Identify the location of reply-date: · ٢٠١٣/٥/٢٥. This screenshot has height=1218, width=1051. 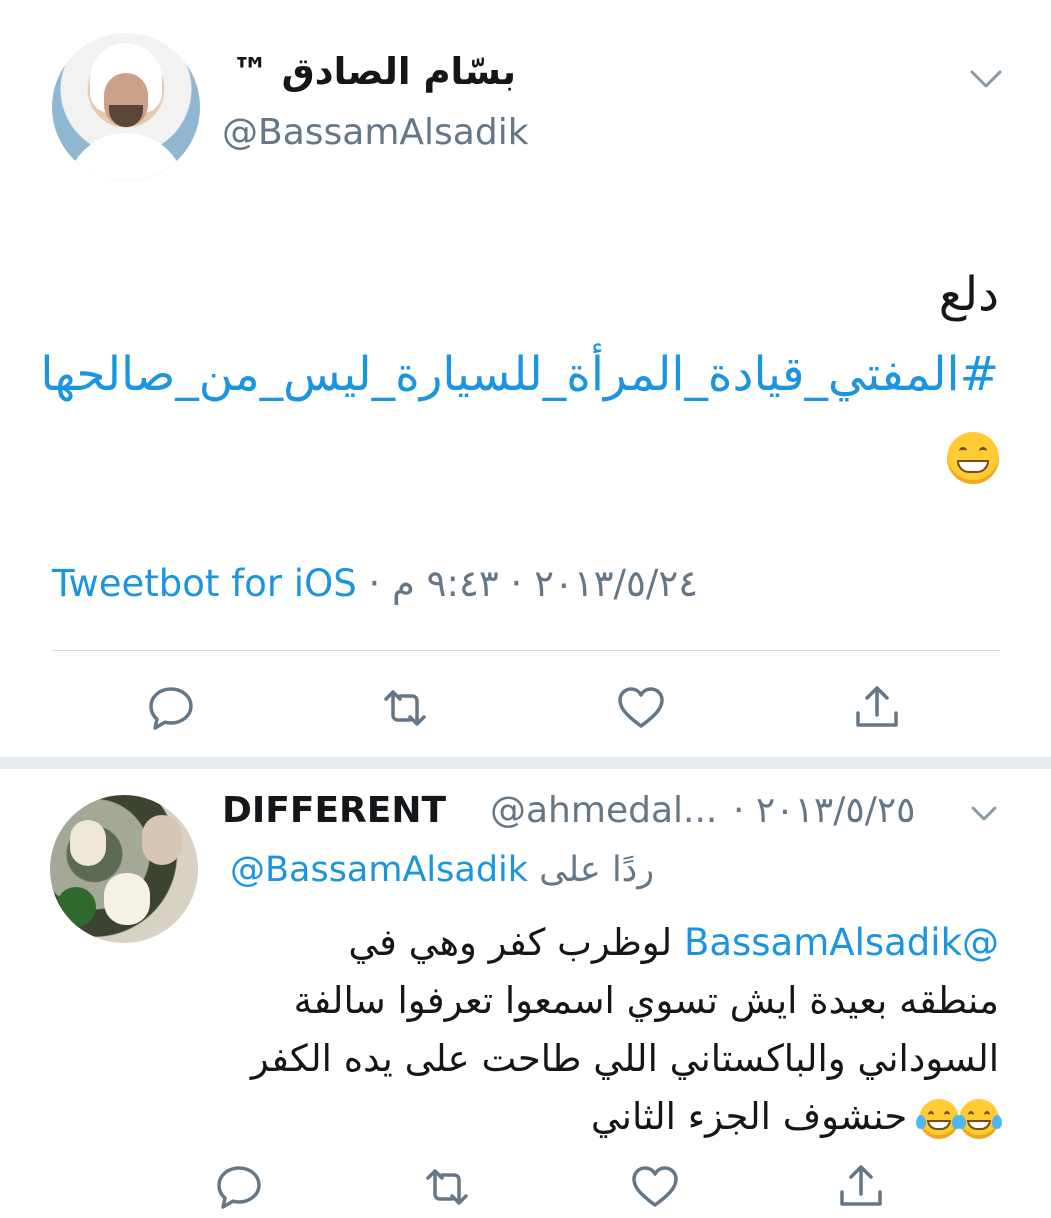
(824, 810).